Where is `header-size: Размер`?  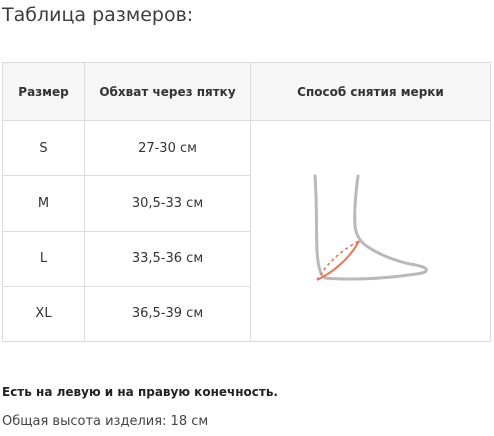 header-size: Размер is located at coordinates (43, 91).